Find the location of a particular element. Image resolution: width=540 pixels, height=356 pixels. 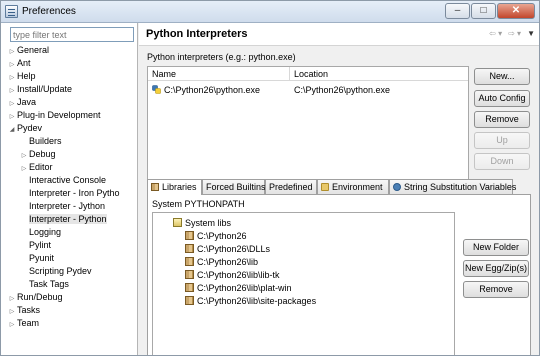

tree-item-debug: ▷ Debug is located at coordinates (37, 154).